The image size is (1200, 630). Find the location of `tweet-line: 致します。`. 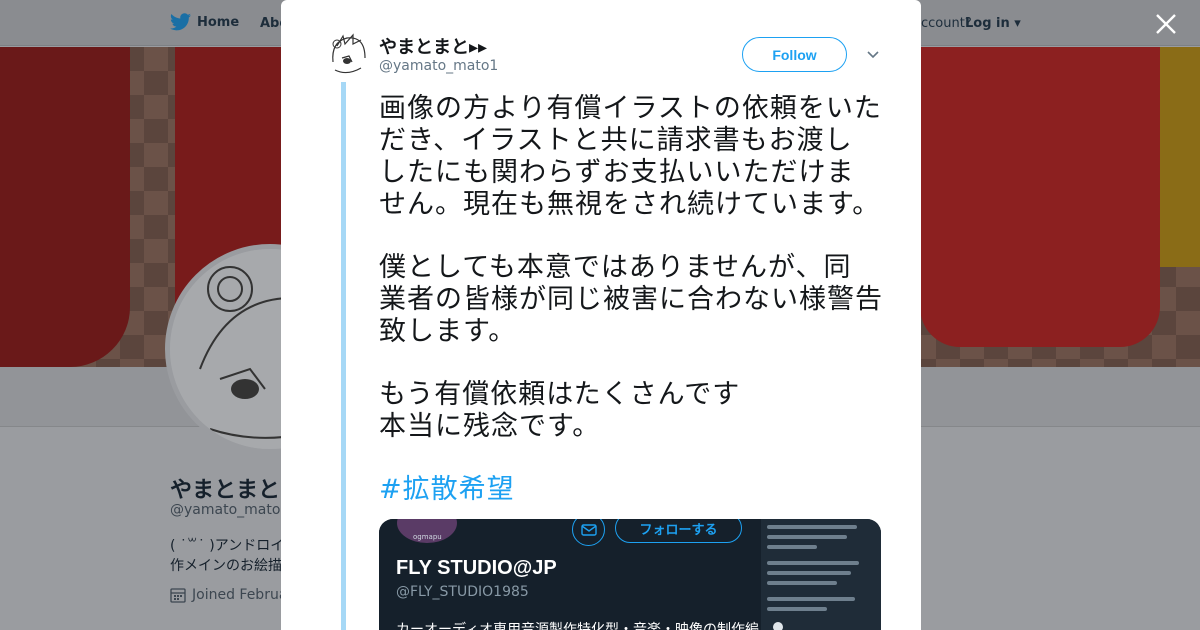

tweet-line: 致します。 is located at coordinates (448, 331).